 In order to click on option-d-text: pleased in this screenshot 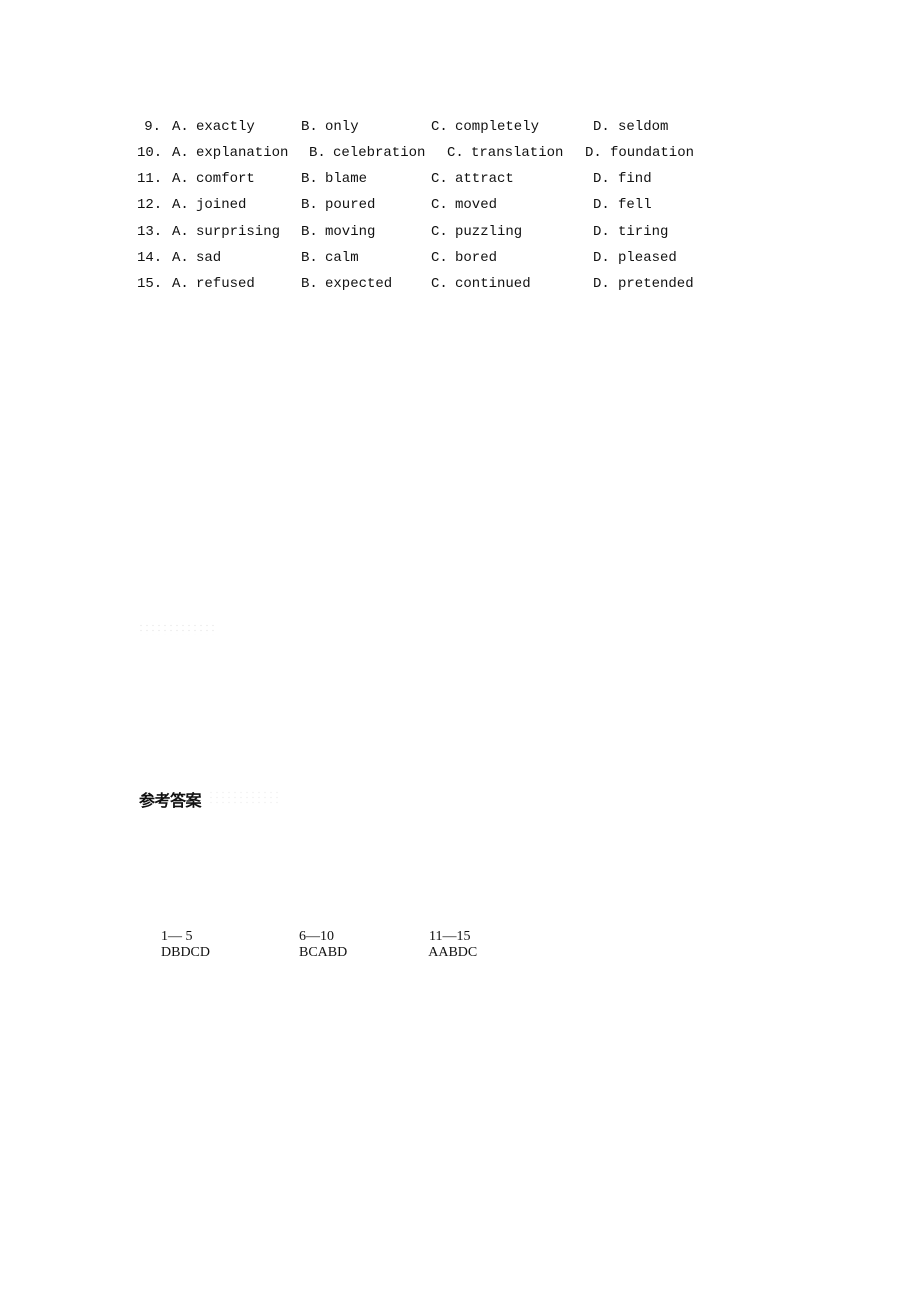, I will do `click(647, 258)`.